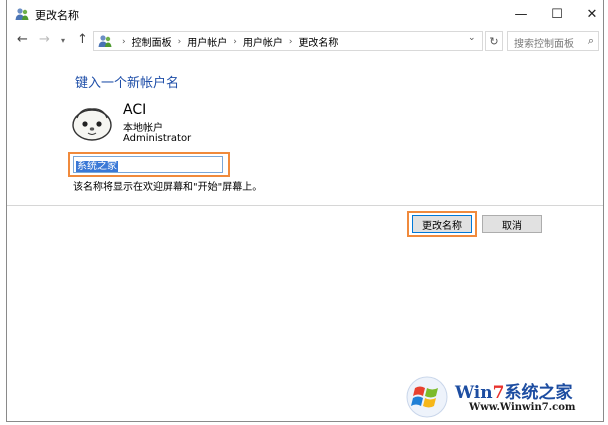 Image resolution: width=608 pixels, height=425 pixels. Describe the element at coordinates (148, 164) in the screenshot. I see `new-account-name-input: 系统之家` at that location.